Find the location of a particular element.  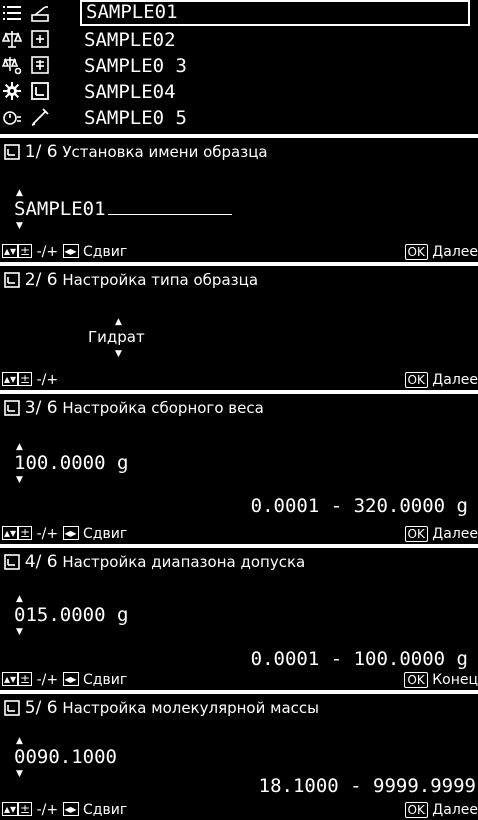

sample-name-field: SAMPLE01 is located at coordinates (123, 209).